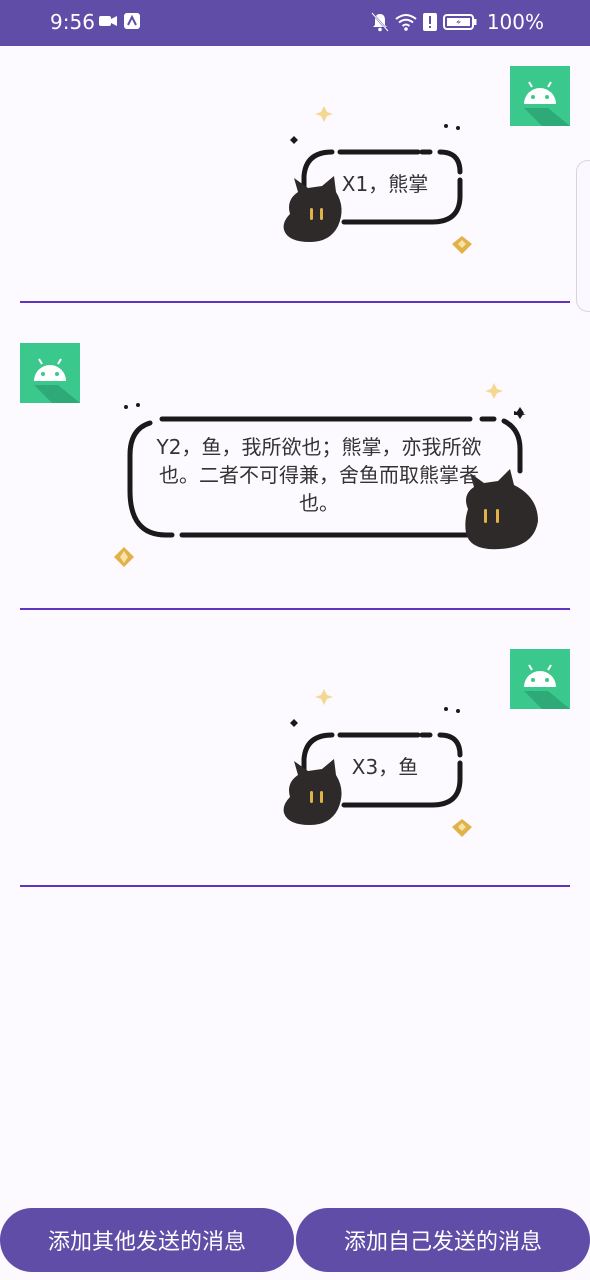 This screenshot has height=1280, width=590. I want to click on add-self-message-button: 添加自己发送的消息, so click(443, 1240).